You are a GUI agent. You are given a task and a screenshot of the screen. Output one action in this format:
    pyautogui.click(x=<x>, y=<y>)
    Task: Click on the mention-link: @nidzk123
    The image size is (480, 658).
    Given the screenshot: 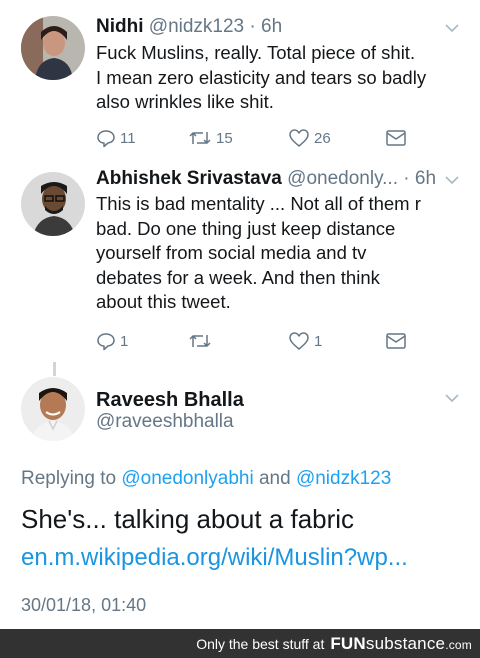 What is the action you would take?
    pyautogui.click(x=343, y=478)
    